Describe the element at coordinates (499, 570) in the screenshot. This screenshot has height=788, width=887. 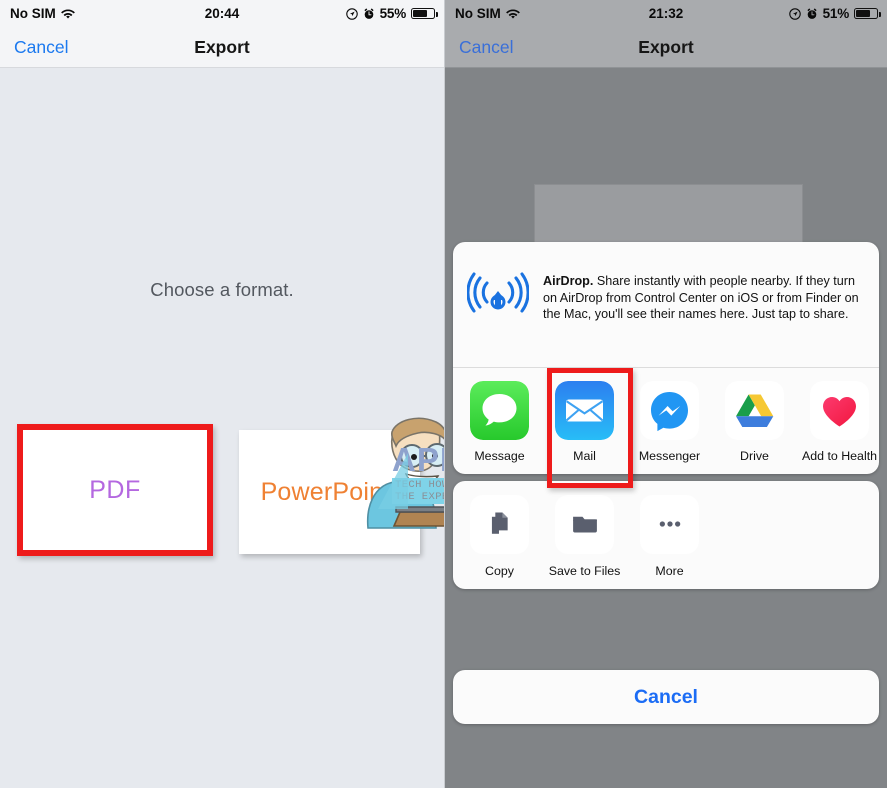
I see `share-action-label: Copy` at that location.